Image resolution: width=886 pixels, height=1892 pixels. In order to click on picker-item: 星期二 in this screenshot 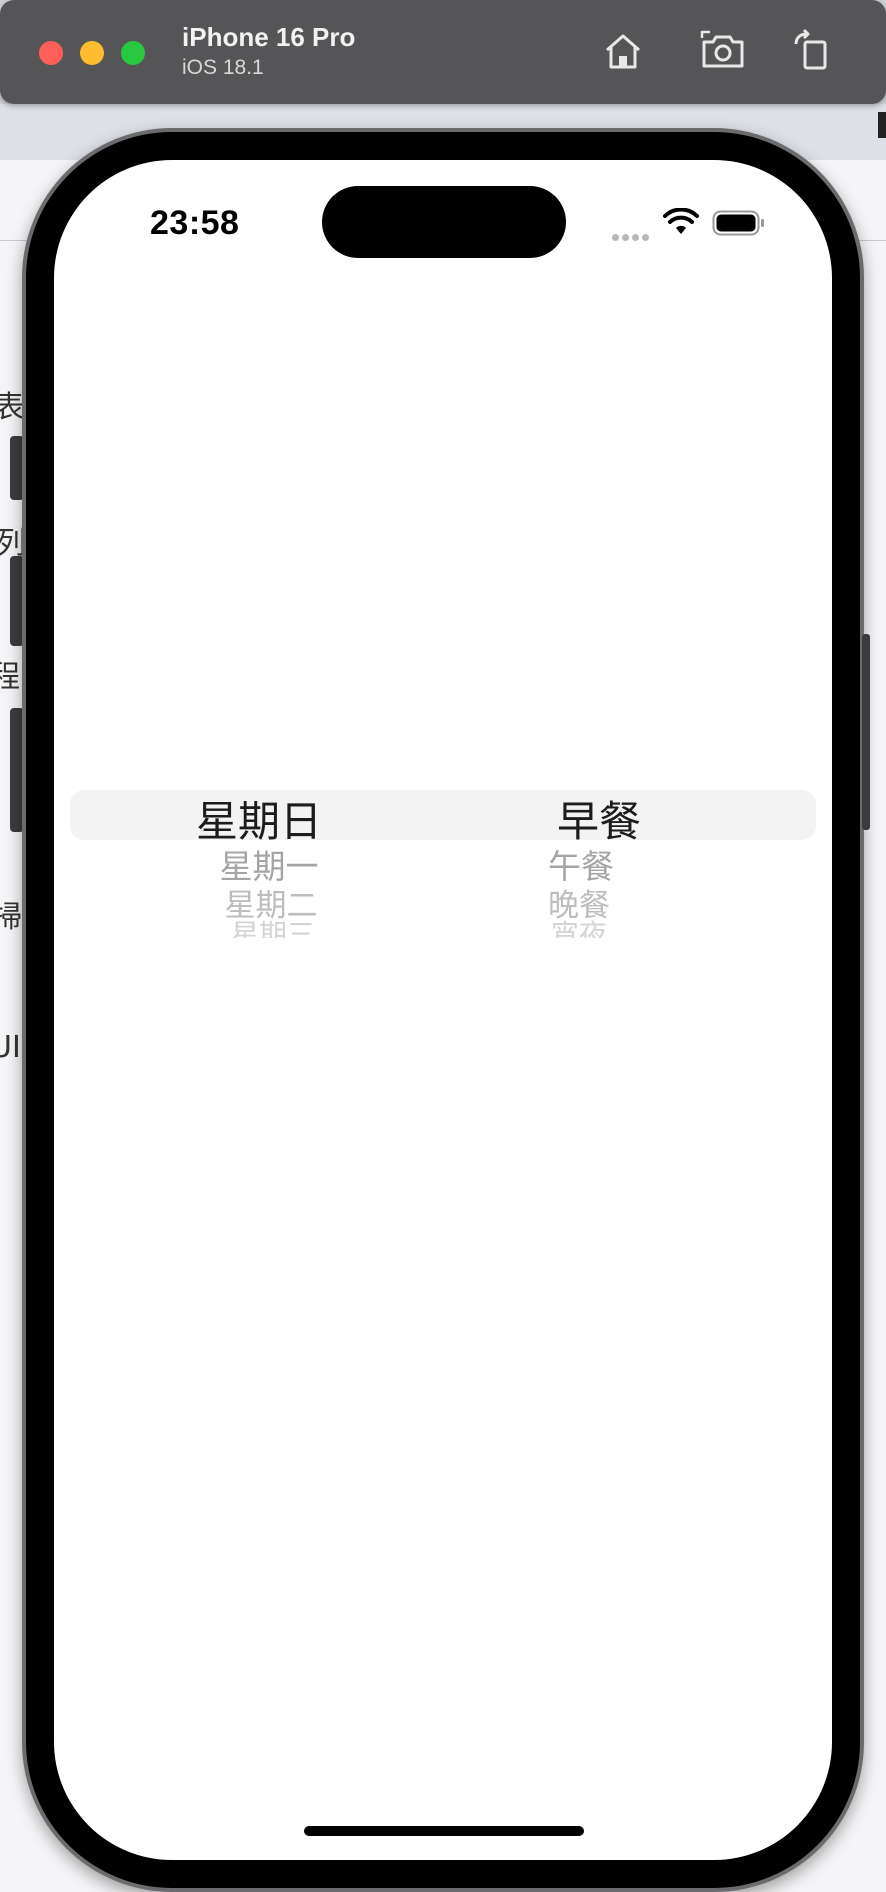, I will do `click(271, 902)`.